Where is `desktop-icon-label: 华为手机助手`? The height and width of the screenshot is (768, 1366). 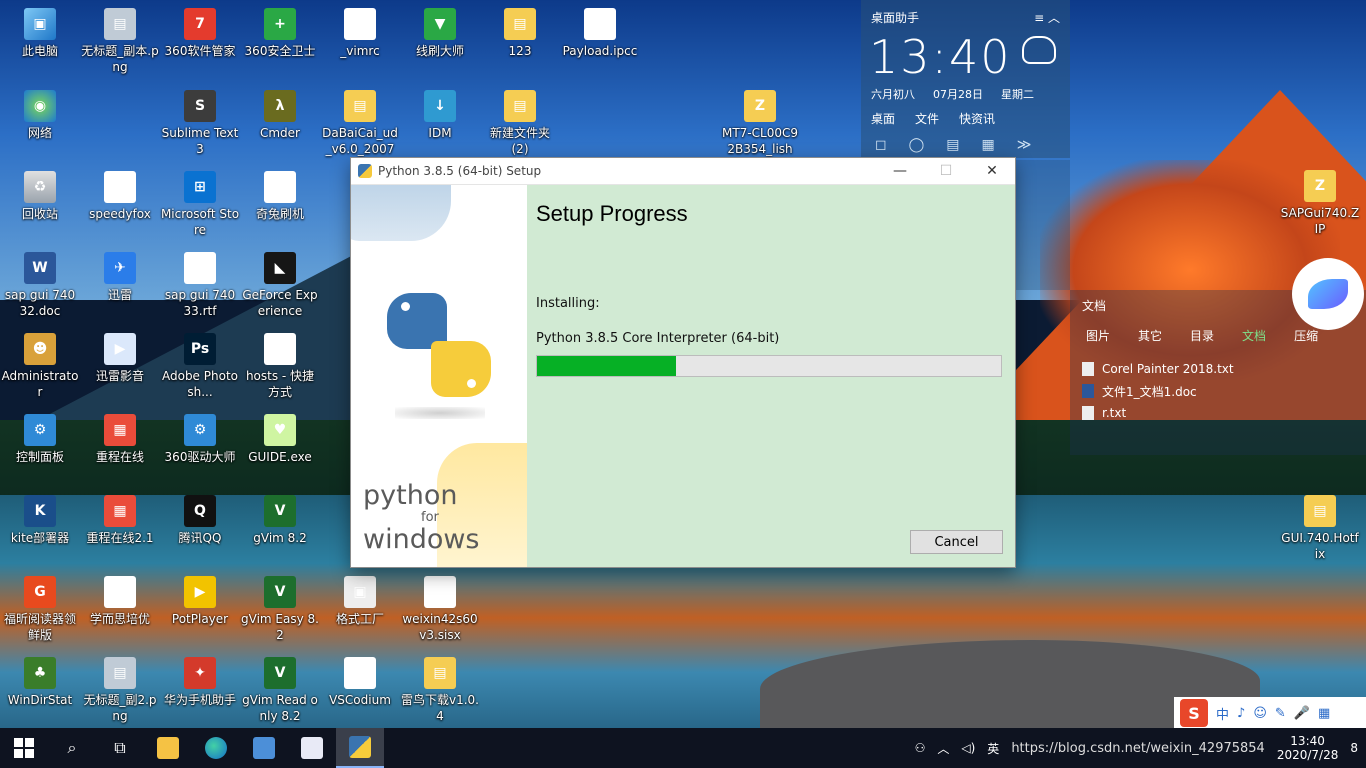 desktop-icon-label: 华为手机助手 is located at coordinates (199, 700).